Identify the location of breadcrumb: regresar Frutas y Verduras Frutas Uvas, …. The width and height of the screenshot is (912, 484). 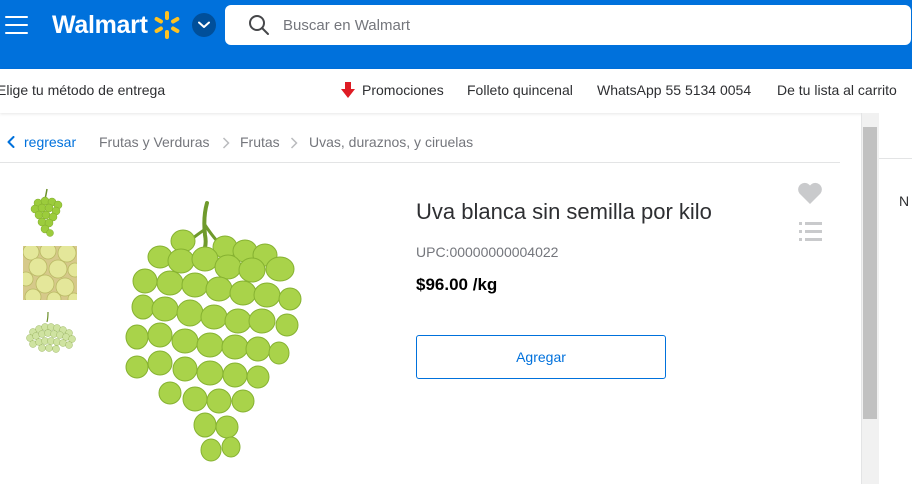
(420, 138).